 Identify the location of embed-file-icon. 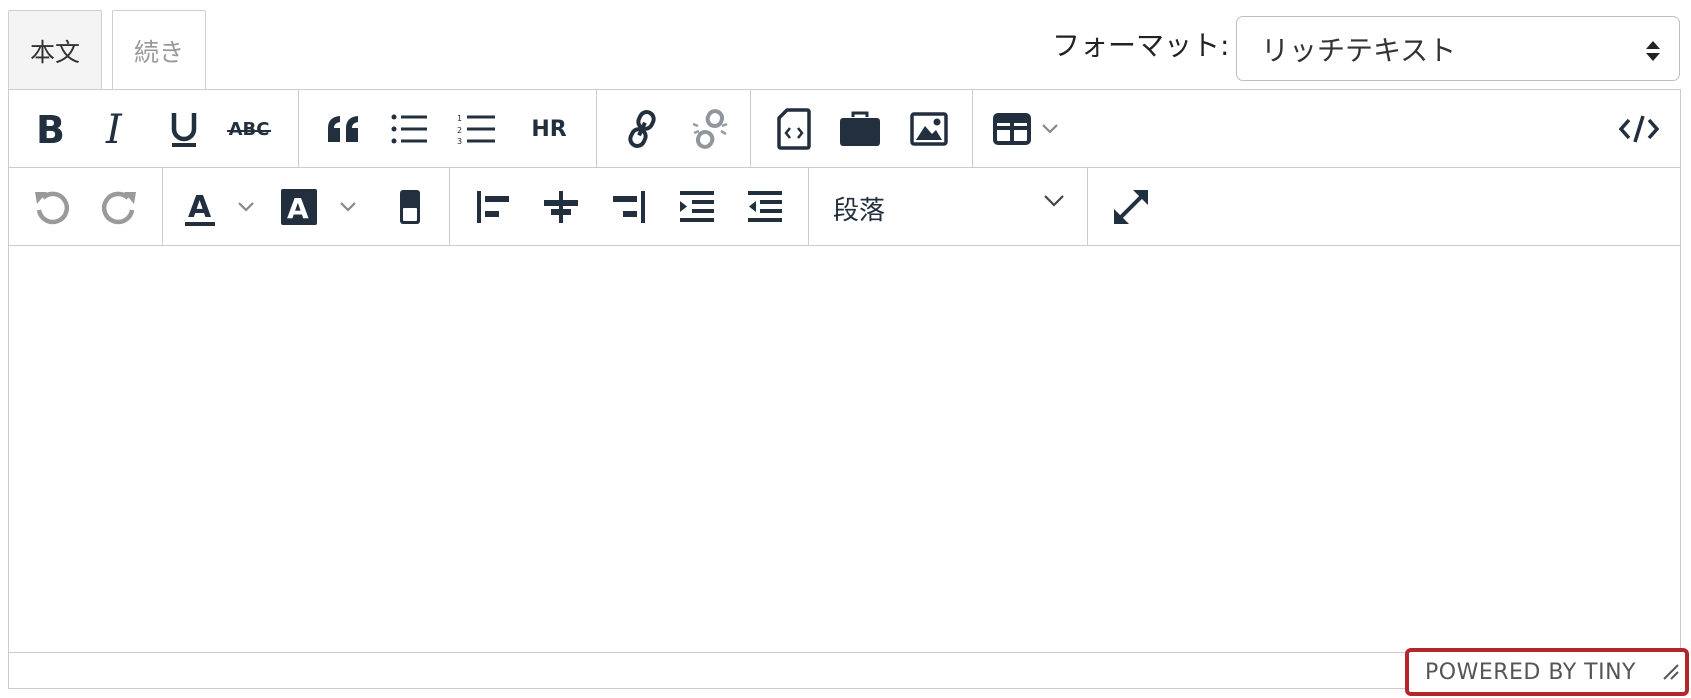
(794, 129).